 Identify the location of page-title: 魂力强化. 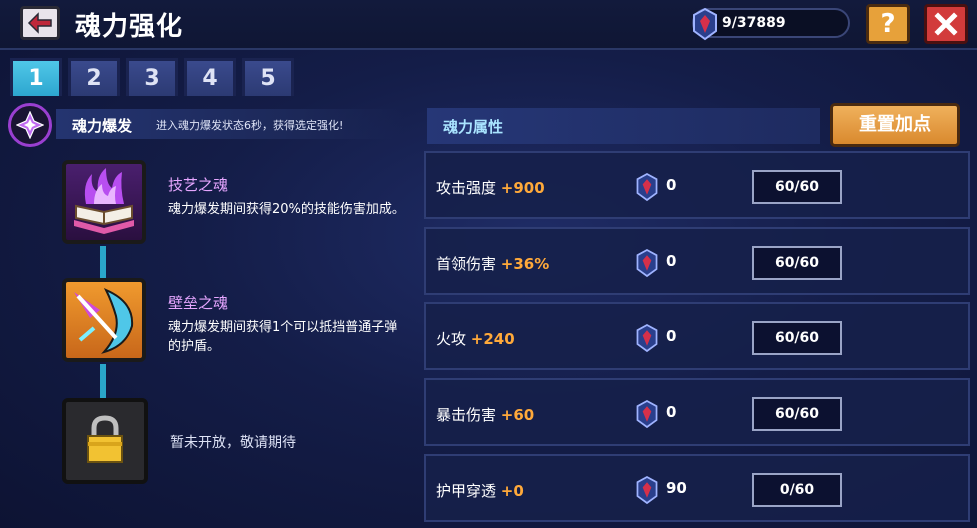
(129, 27).